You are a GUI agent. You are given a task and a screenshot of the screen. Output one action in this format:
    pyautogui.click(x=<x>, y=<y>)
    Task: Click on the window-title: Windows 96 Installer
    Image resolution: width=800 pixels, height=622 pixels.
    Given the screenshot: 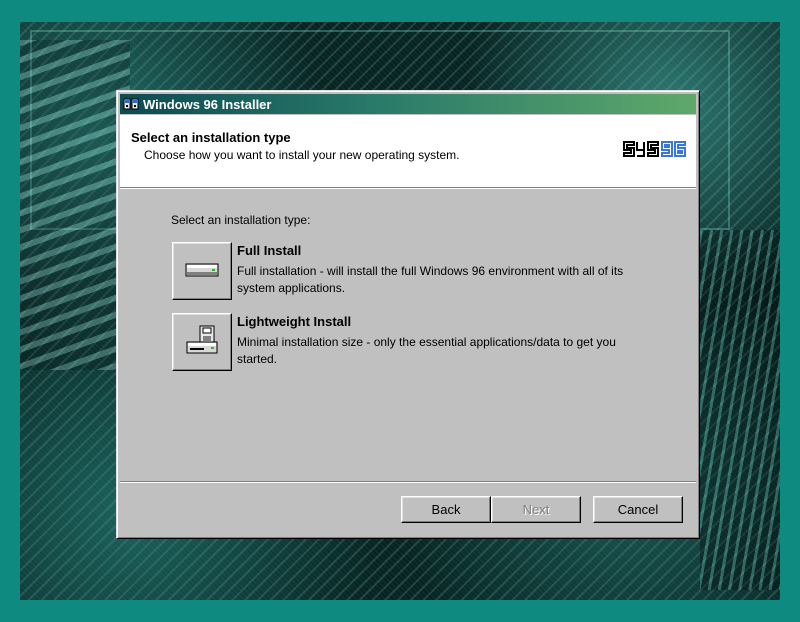 What is the action you would take?
    pyautogui.click(x=207, y=104)
    